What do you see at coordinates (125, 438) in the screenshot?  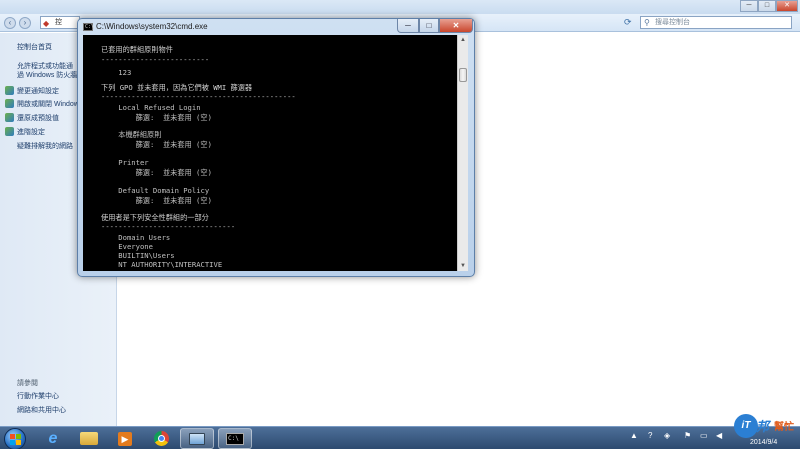 I see `media-player-icon: ▶` at bounding box center [125, 438].